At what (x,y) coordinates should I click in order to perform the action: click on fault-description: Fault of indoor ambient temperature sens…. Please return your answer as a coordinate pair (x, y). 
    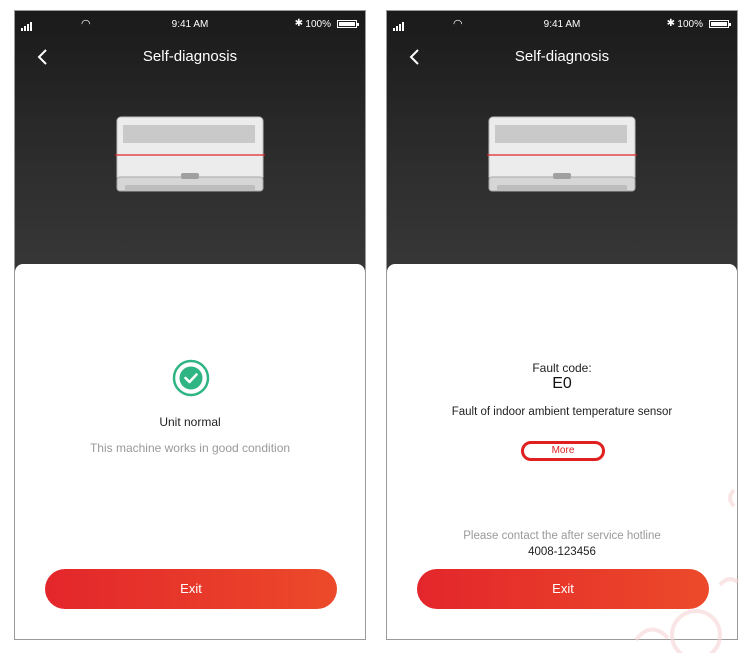
    Looking at the image, I should click on (562, 412).